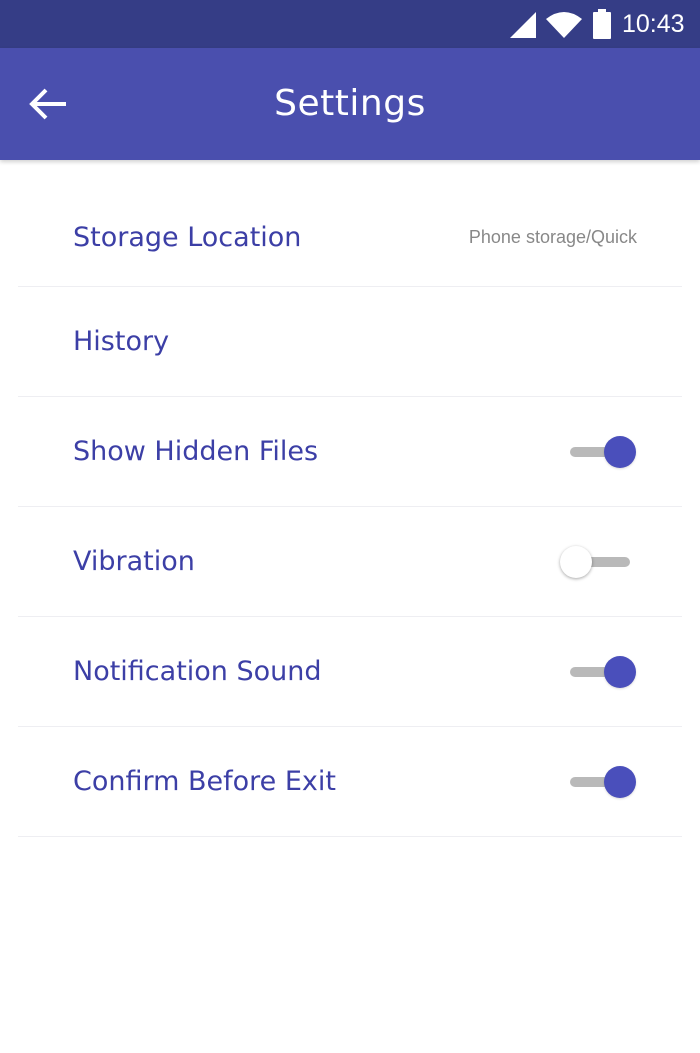 This screenshot has width=700, height=1053. Describe the element at coordinates (350, 223) in the screenshot. I see `setting-storage-location: Storage Location Phone storage/Quick` at that location.